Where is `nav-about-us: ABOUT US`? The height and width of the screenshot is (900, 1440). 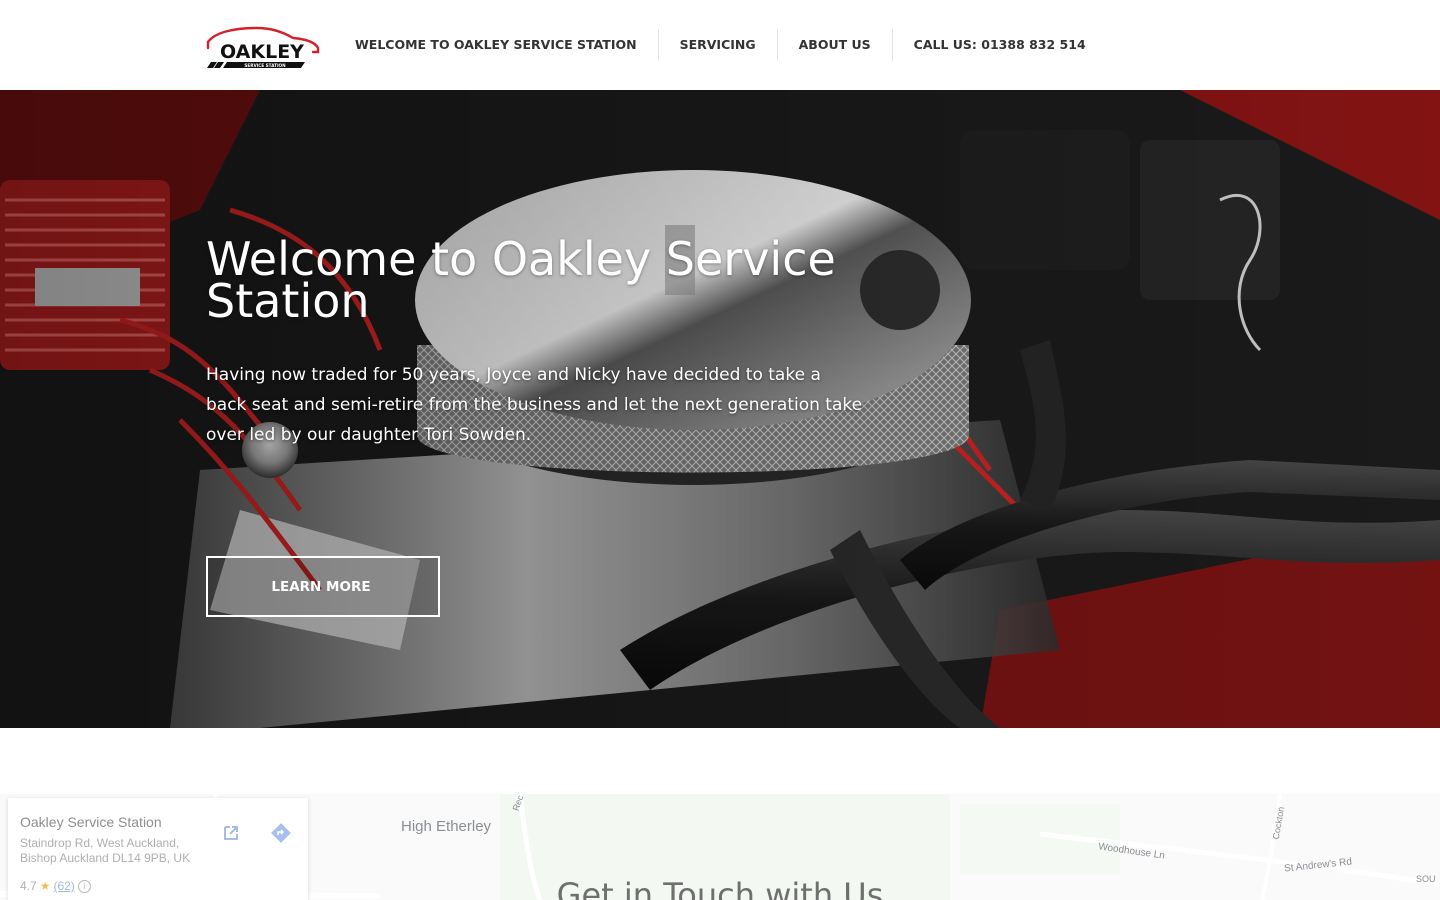 nav-about-us: ABOUT US is located at coordinates (834, 45).